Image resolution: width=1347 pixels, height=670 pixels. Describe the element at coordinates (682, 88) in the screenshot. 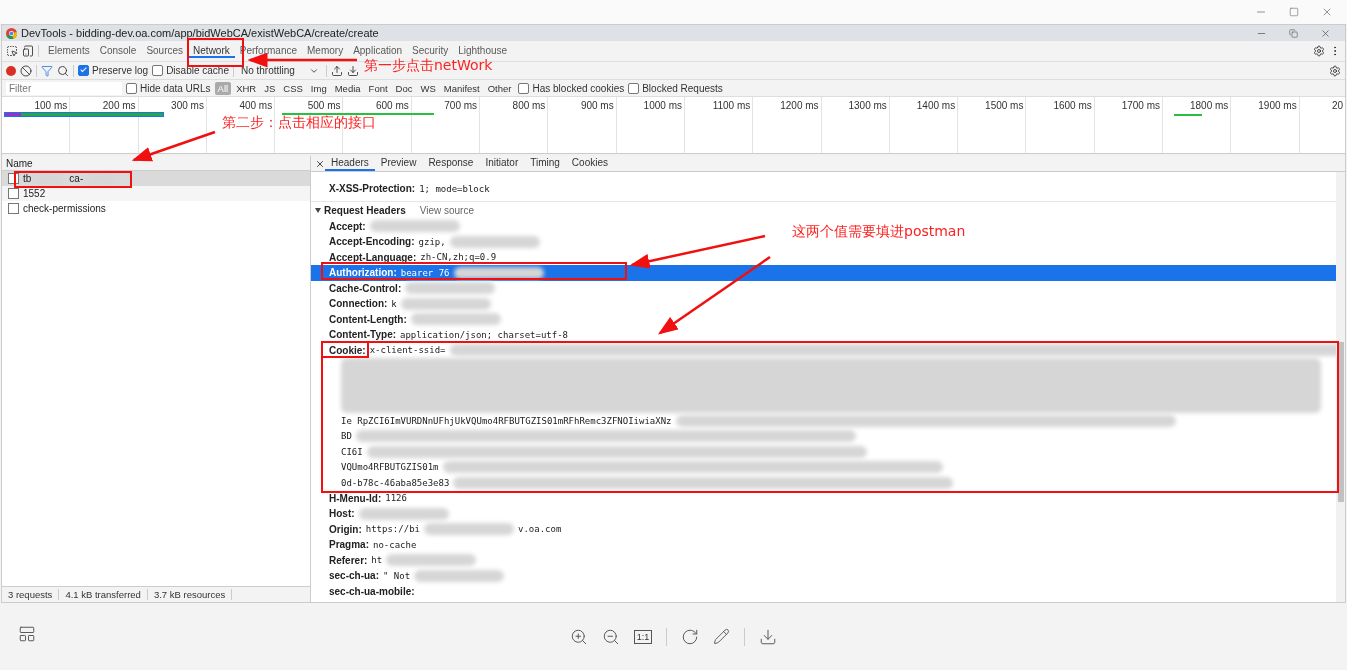

I see `checkbox-label: Blocked Requests` at that location.